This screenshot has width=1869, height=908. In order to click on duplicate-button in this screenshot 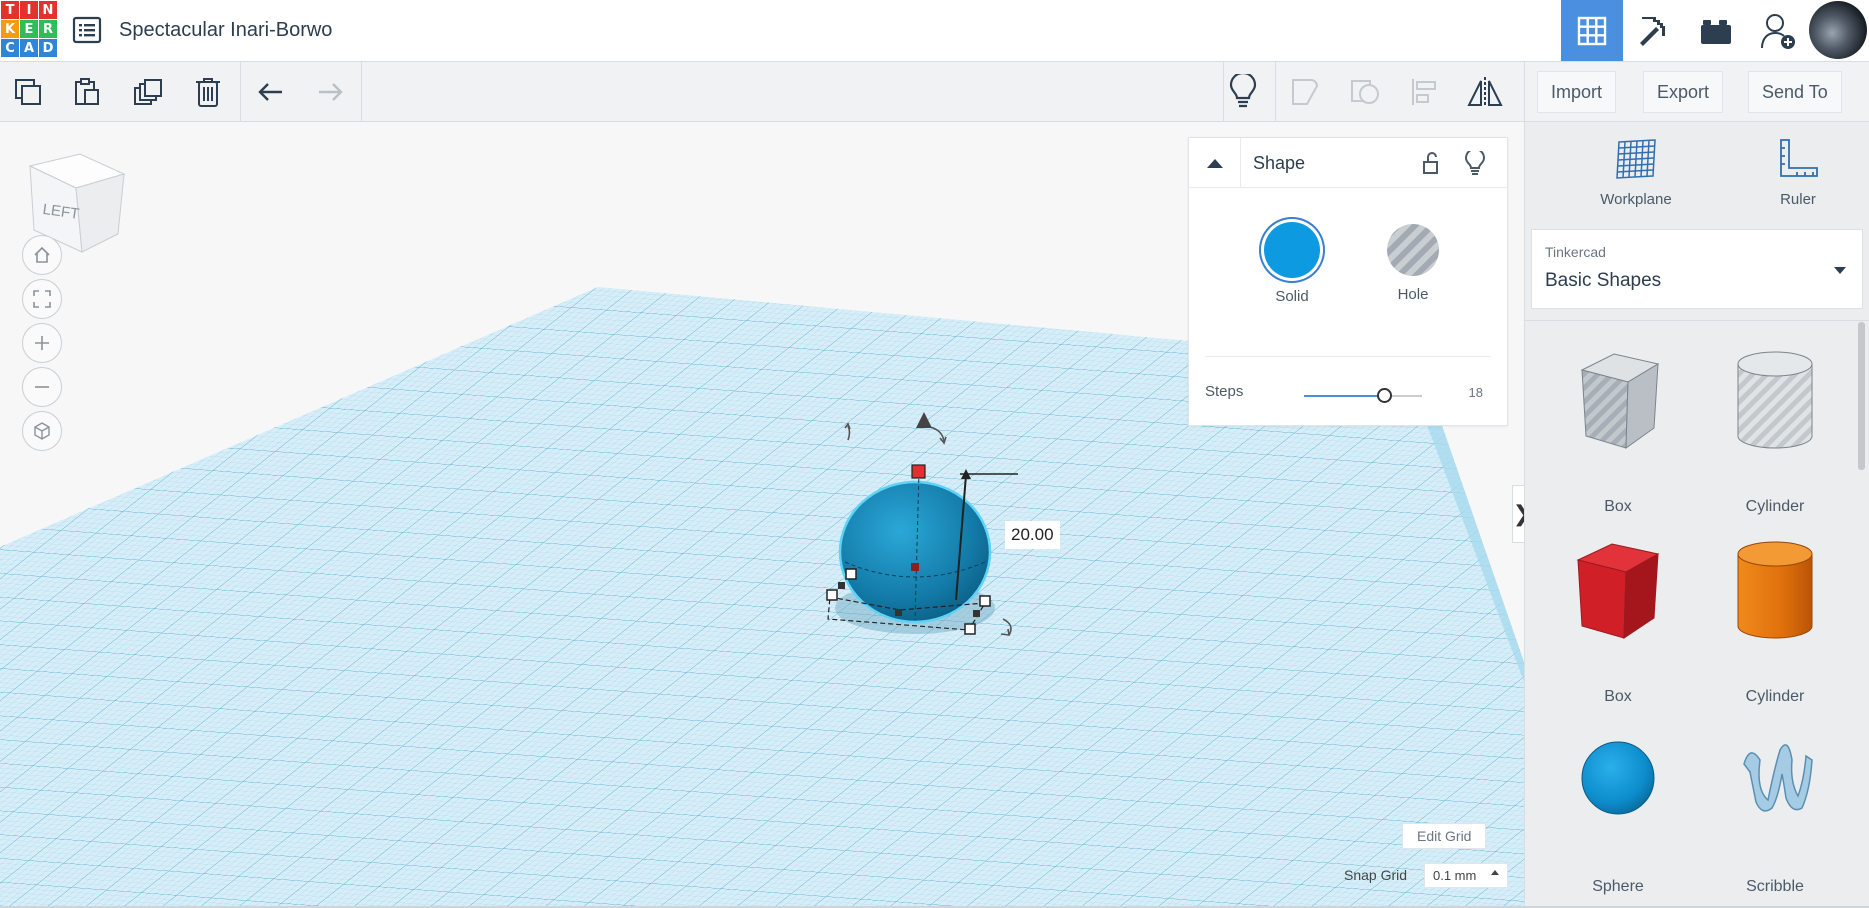, I will do `click(148, 92)`.